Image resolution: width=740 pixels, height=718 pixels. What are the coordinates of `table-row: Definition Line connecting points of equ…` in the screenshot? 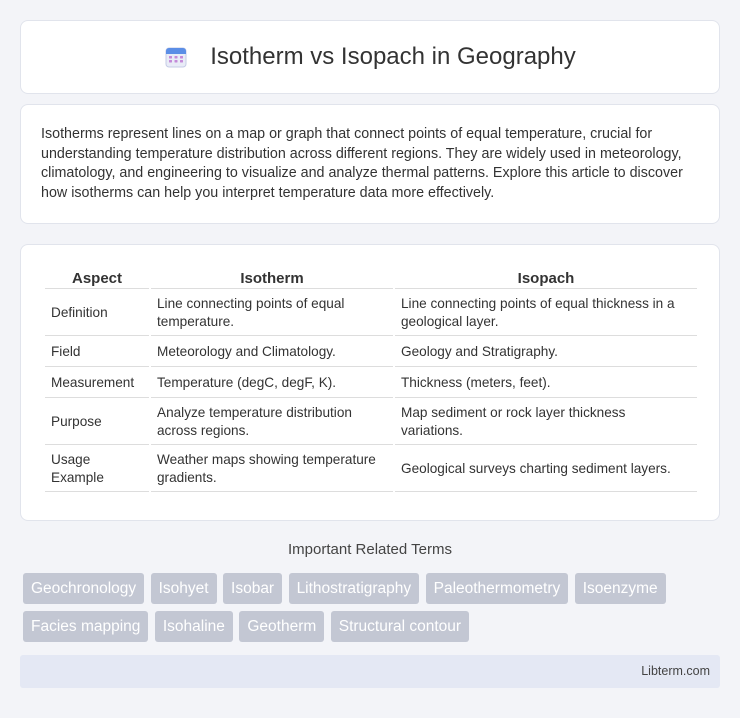 It's located at (371, 313).